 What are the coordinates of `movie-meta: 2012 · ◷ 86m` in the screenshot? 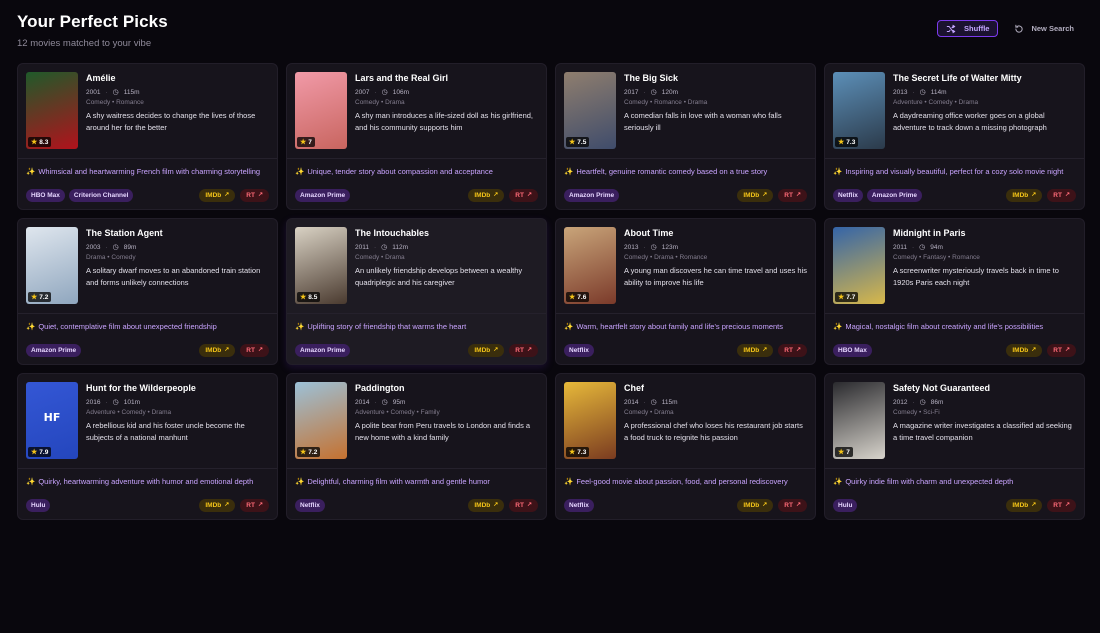 It's located at (984, 402).